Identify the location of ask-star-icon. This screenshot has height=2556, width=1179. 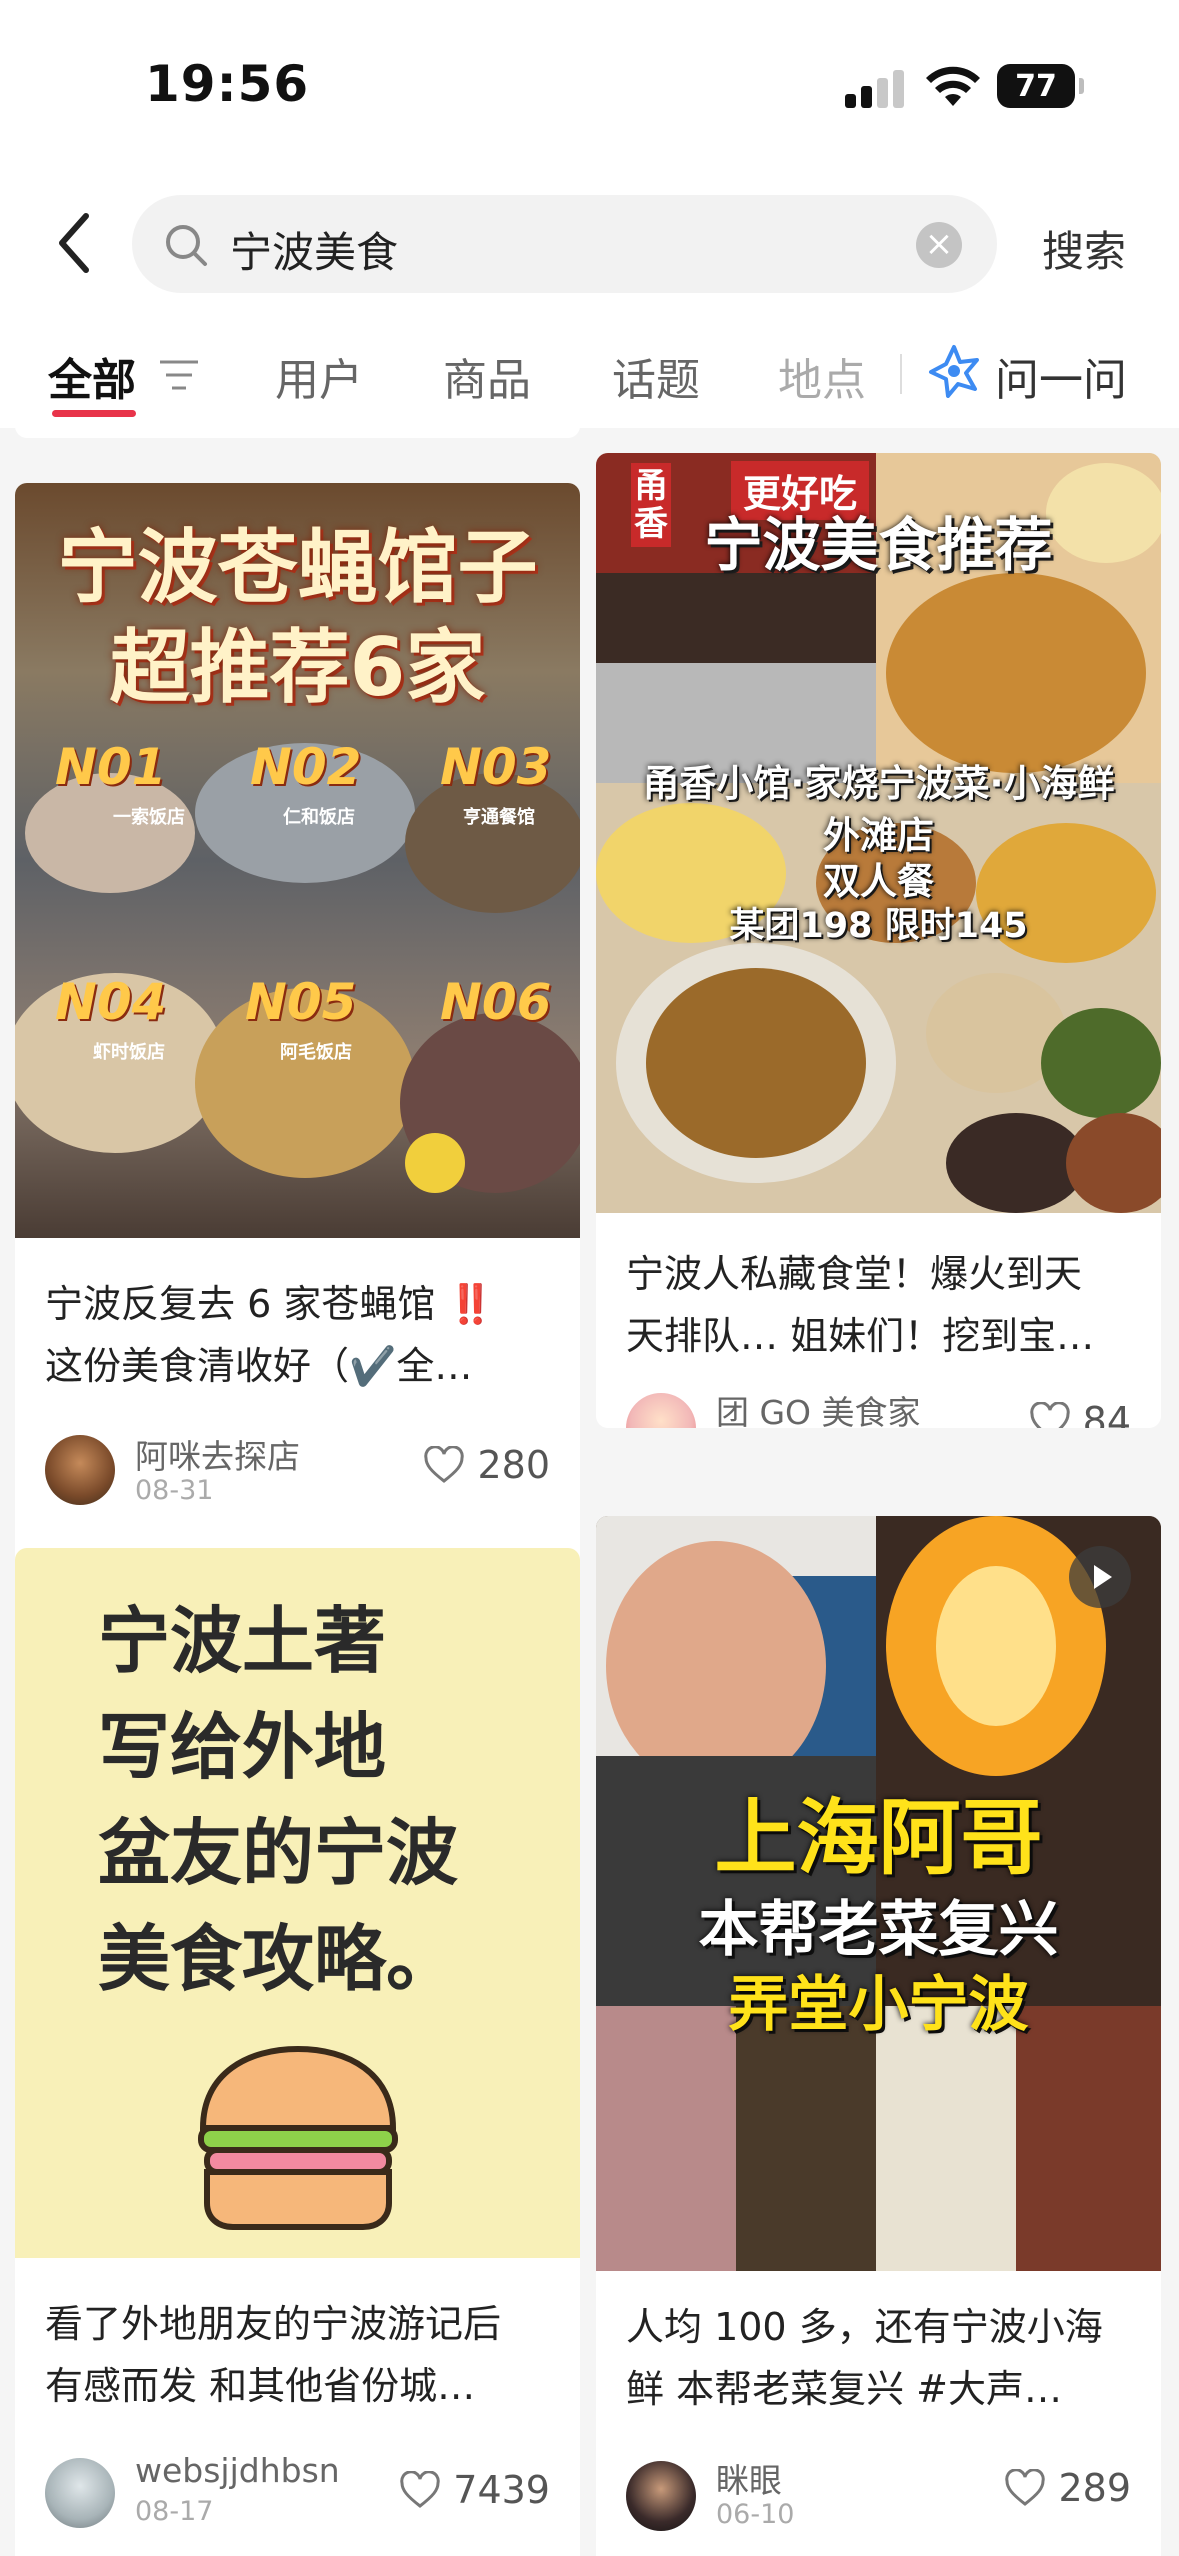
(954, 371).